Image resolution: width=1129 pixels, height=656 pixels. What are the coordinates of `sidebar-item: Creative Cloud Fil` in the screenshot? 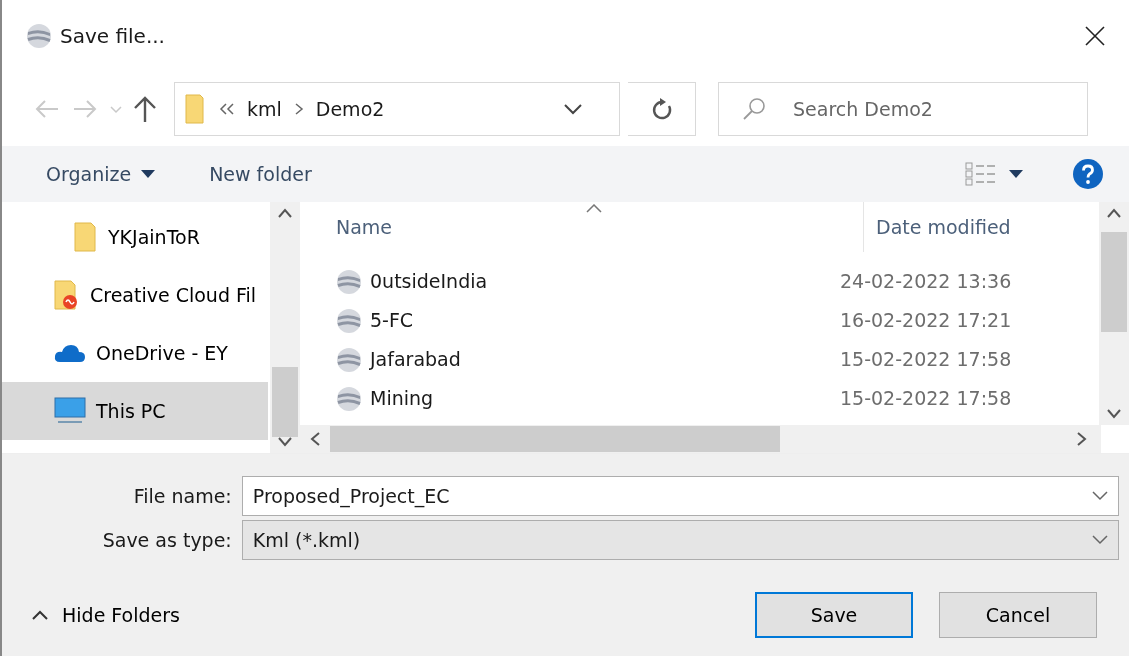 It's located at (135, 295).